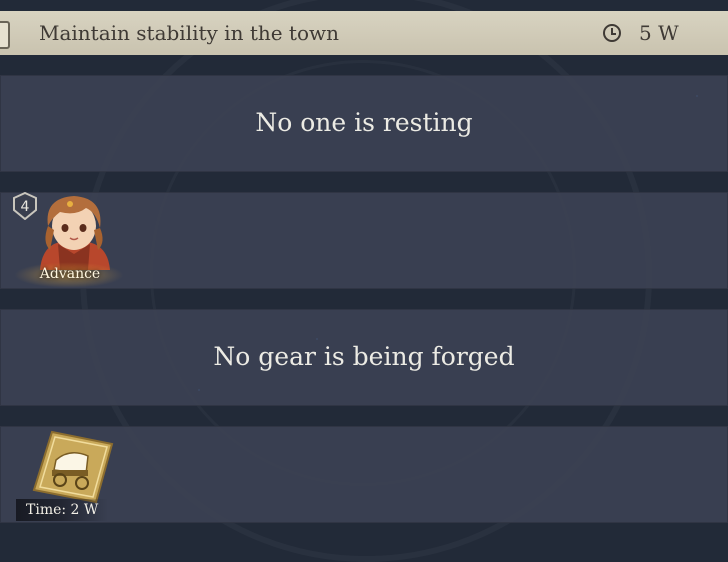 The image size is (728, 562). Describe the element at coordinates (5, 35) in the screenshot. I see `header-tab-icon` at that location.